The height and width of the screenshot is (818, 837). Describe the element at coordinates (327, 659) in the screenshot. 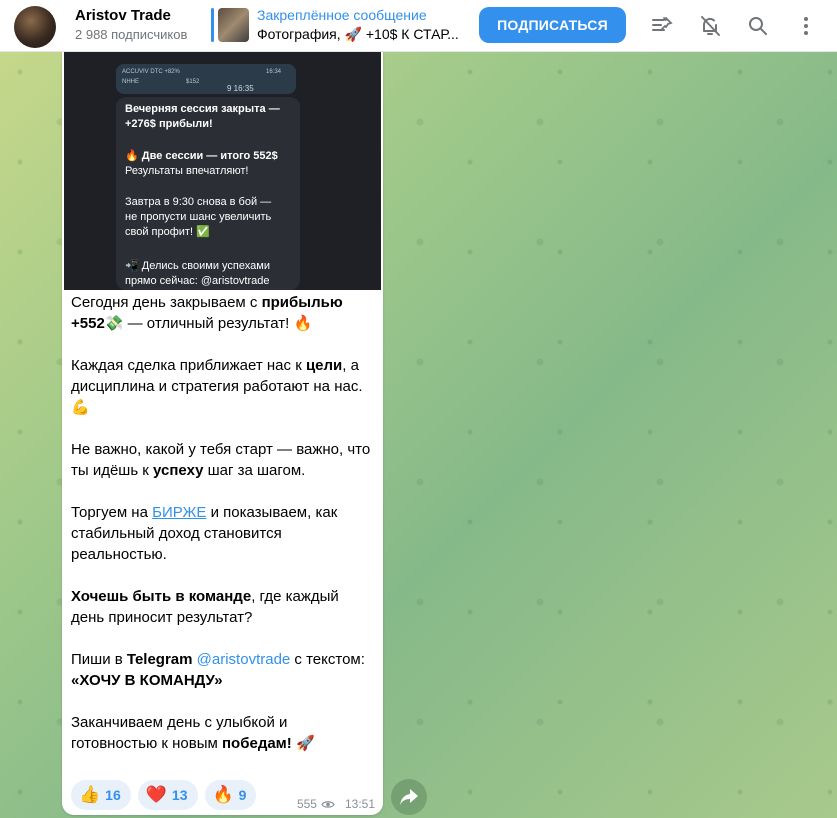

I see `text-span: с текстом:` at that location.